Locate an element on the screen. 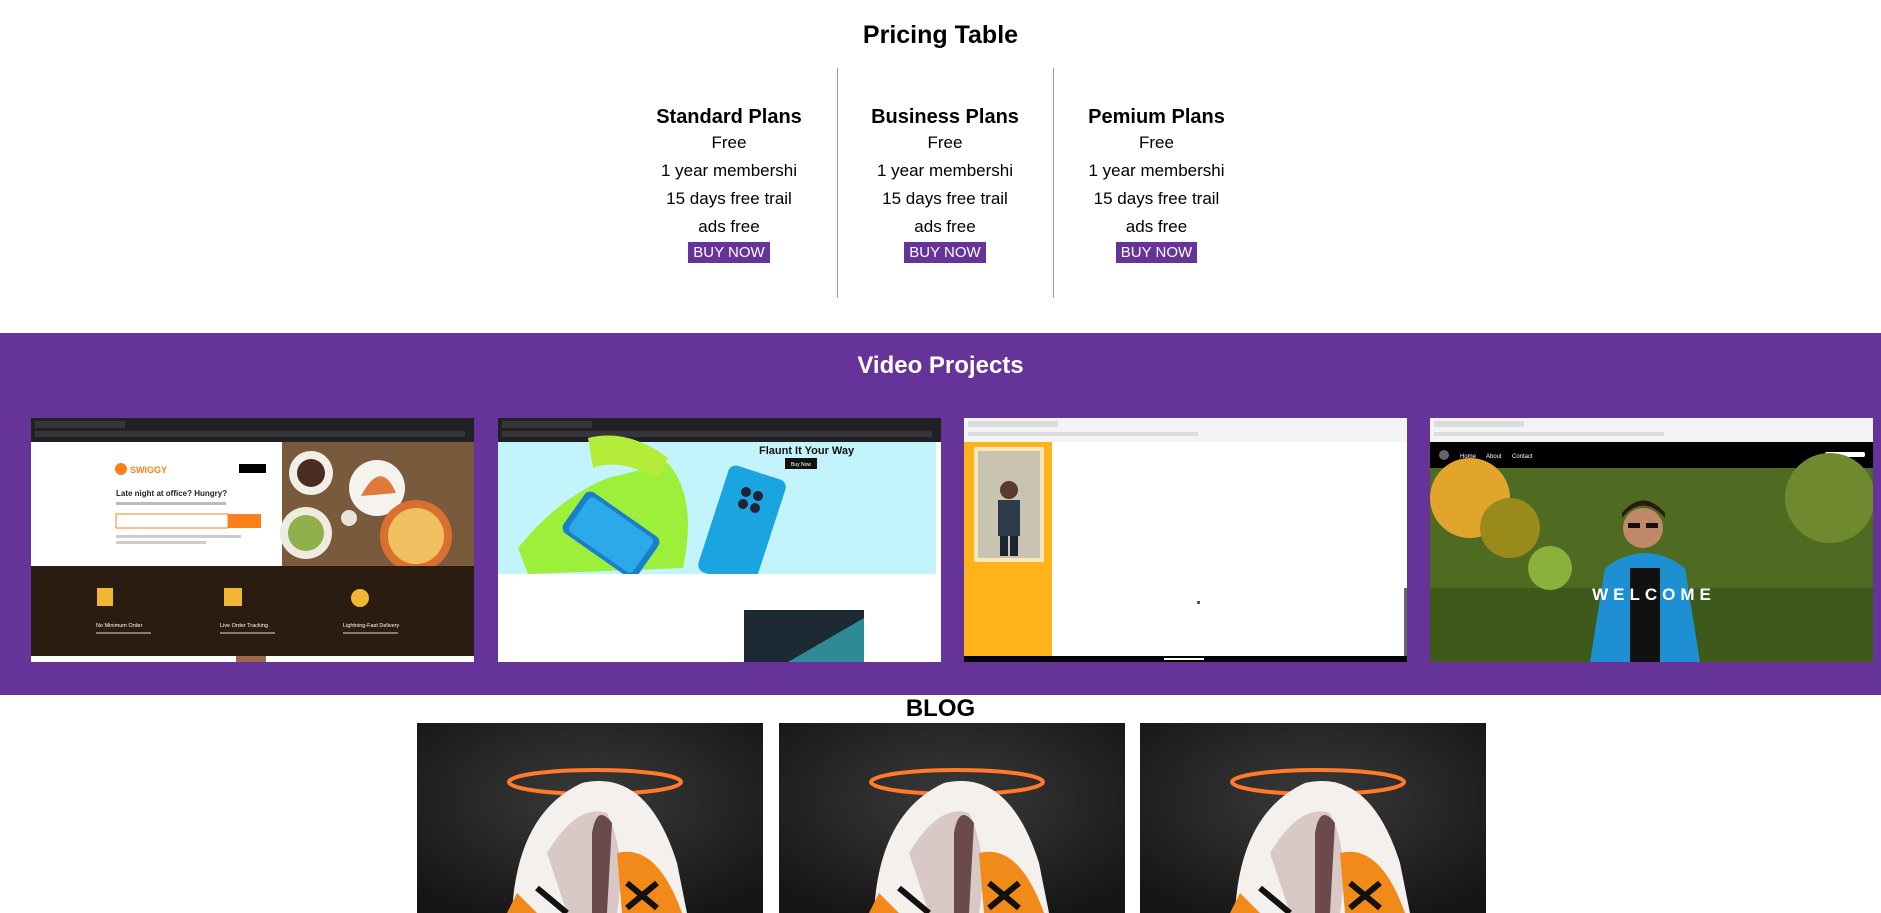 This screenshot has width=1881, height=913. swiggy-feature-text: Live Order Tracking is located at coordinates (244, 626).